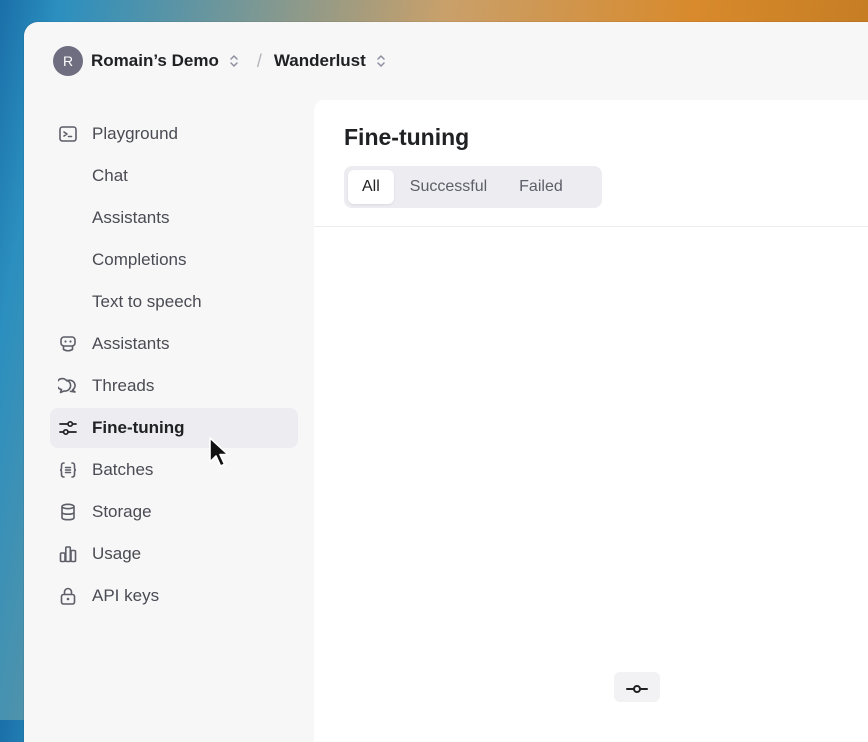 The image size is (868, 742). Describe the element at coordinates (110, 175) in the screenshot. I see `sidebar-item-label: Chat` at that location.